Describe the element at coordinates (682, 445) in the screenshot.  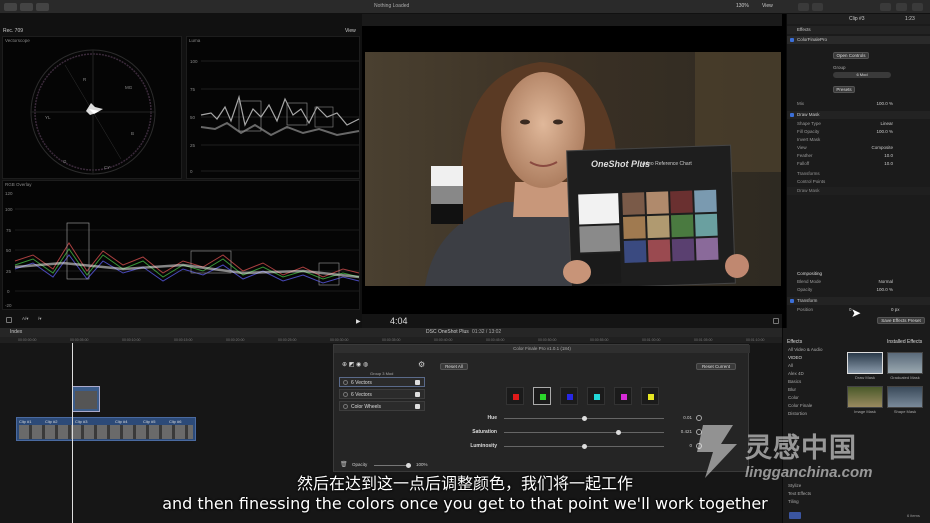
I see `slider-value: 0` at that location.